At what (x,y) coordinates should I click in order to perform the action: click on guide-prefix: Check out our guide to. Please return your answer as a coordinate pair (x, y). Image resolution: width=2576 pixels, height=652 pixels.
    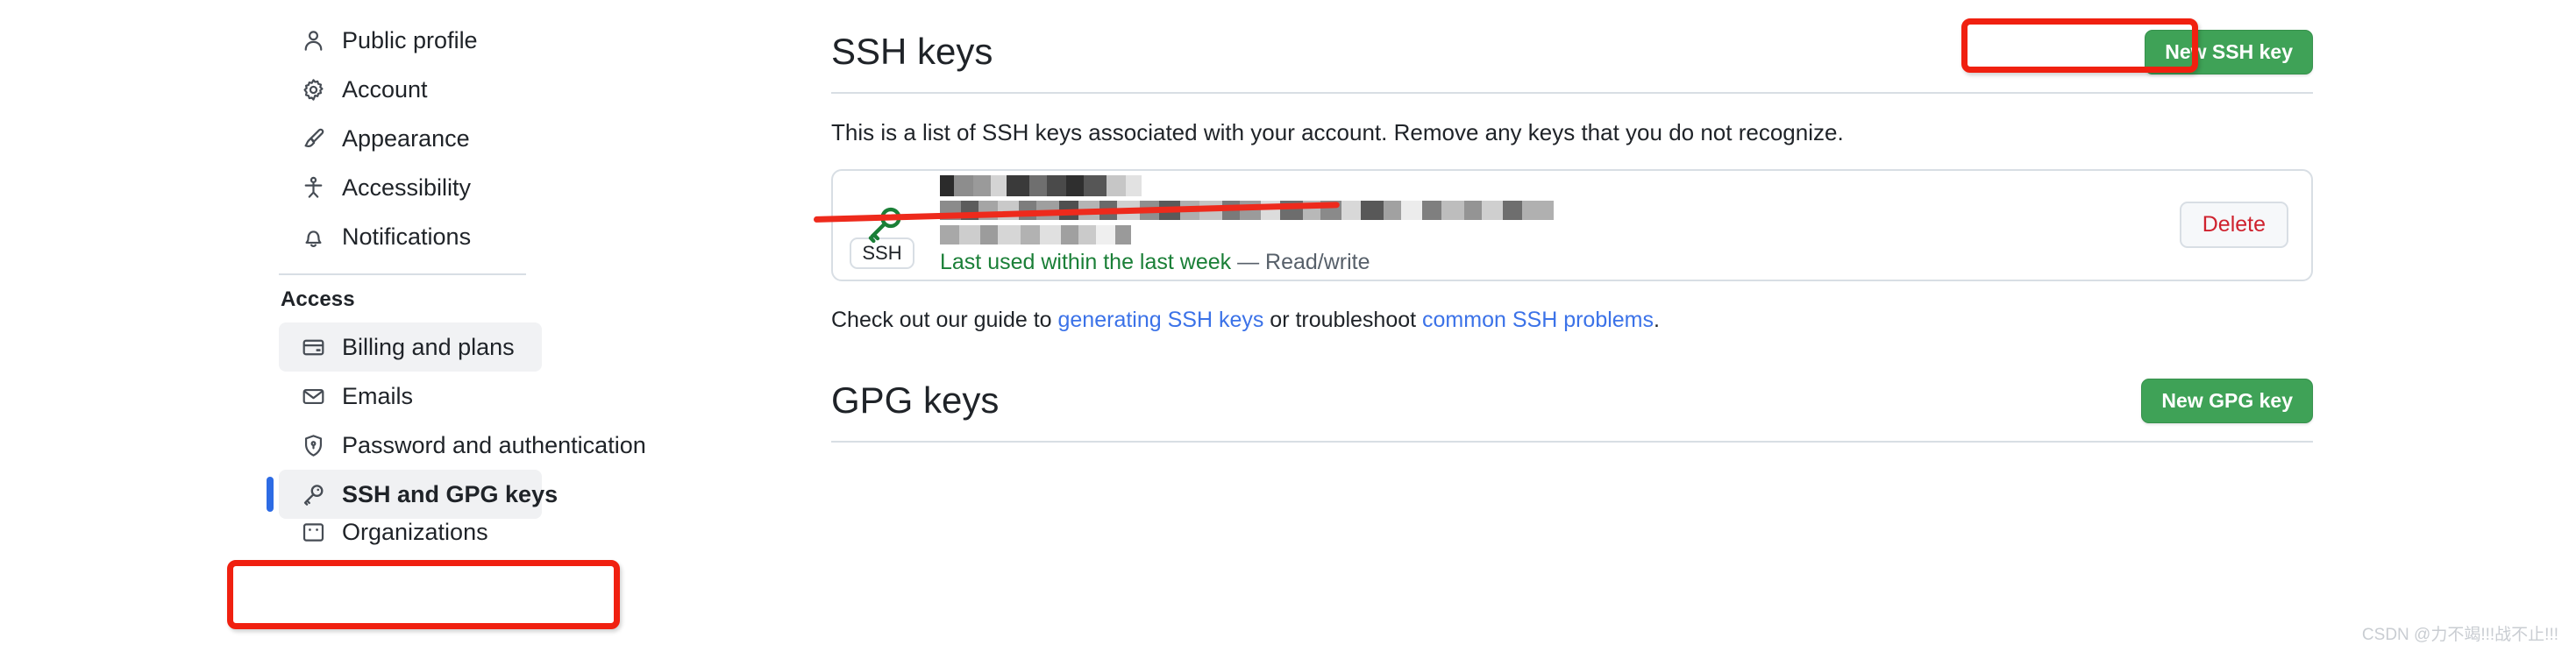
    Looking at the image, I should click on (944, 319).